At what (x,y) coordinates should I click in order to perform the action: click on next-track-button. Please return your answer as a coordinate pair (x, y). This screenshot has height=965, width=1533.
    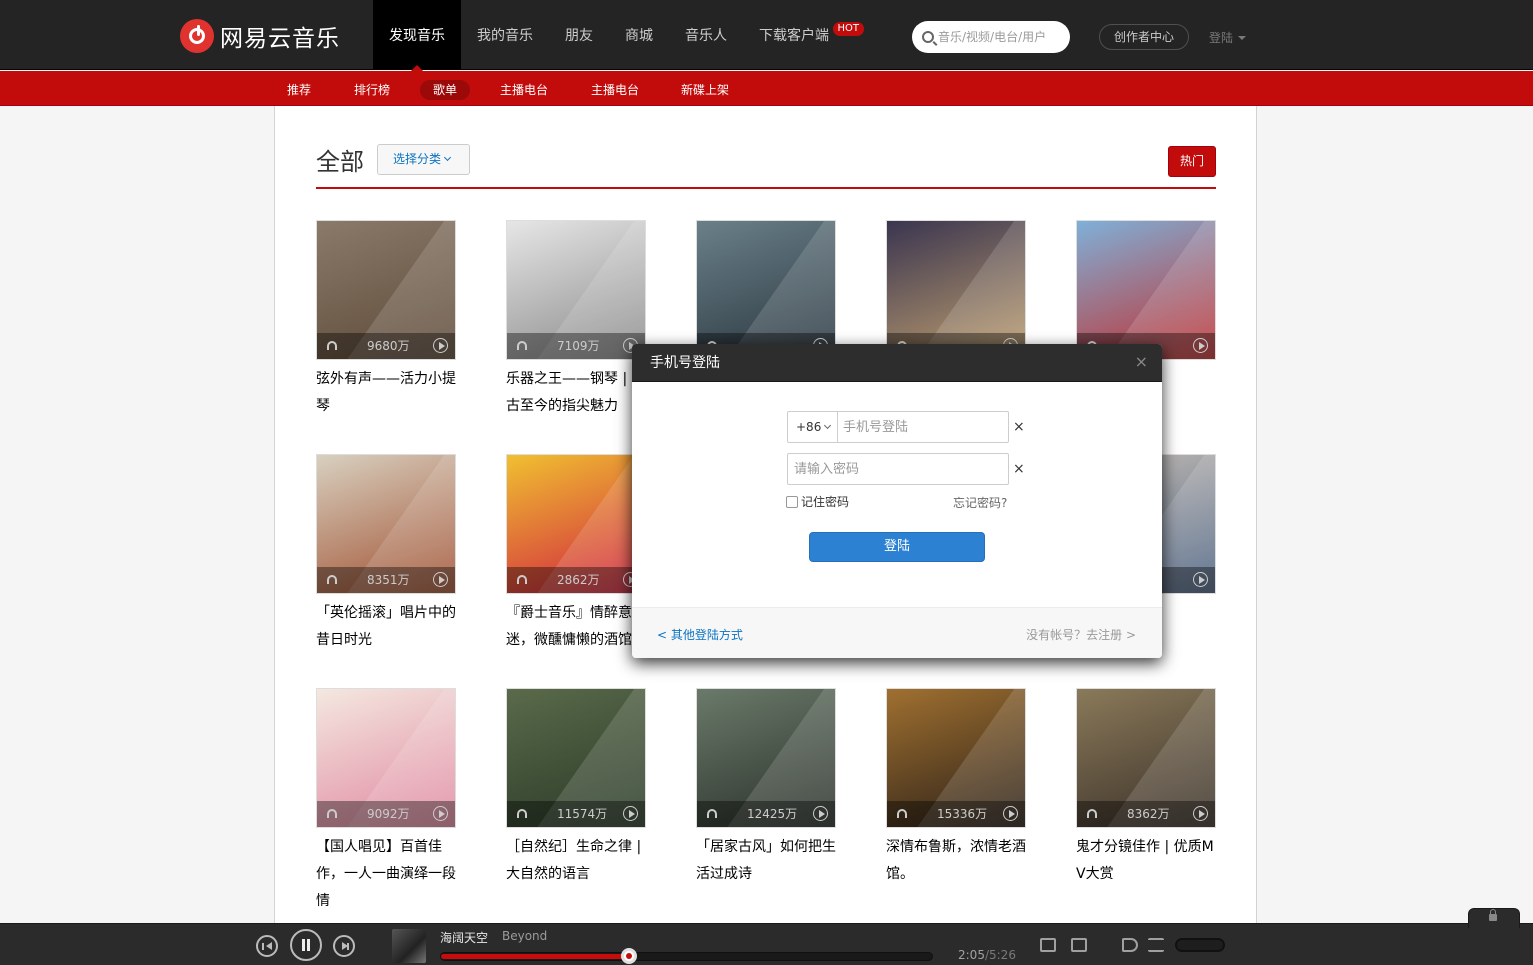
    Looking at the image, I should click on (344, 946).